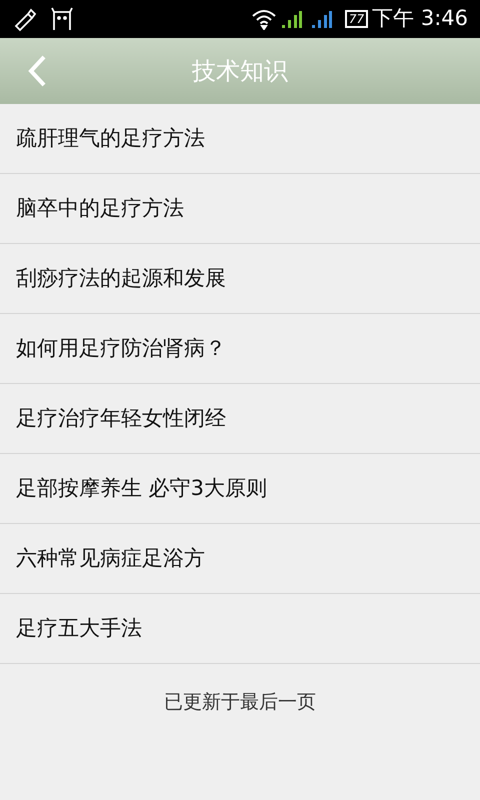 The image size is (480, 800). What do you see at coordinates (240, 702) in the screenshot?
I see `end-of-list-text: 已更新于最后一页` at bounding box center [240, 702].